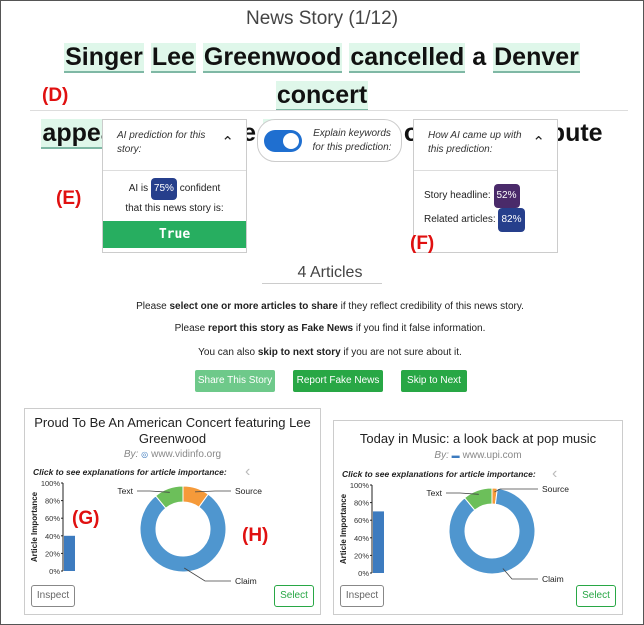  What do you see at coordinates (55, 95) in the screenshot?
I see `annotation-label-d: (D)` at bounding box center [55, 95].